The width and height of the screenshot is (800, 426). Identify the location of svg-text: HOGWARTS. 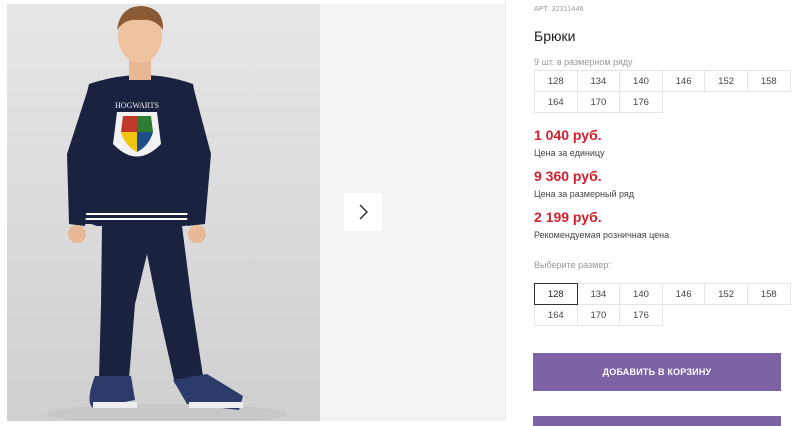
(137, 105).